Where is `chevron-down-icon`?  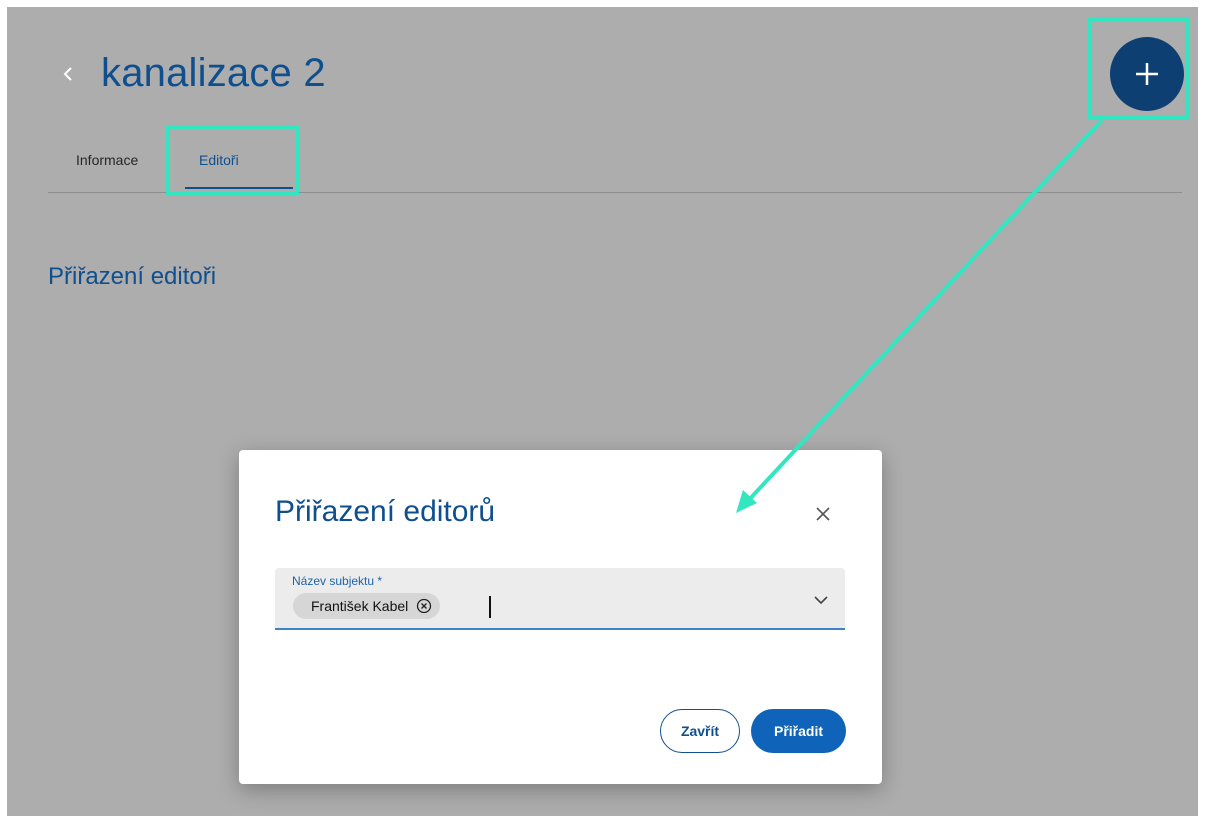
chevron-down-icon is located at coordinates (821, 600).